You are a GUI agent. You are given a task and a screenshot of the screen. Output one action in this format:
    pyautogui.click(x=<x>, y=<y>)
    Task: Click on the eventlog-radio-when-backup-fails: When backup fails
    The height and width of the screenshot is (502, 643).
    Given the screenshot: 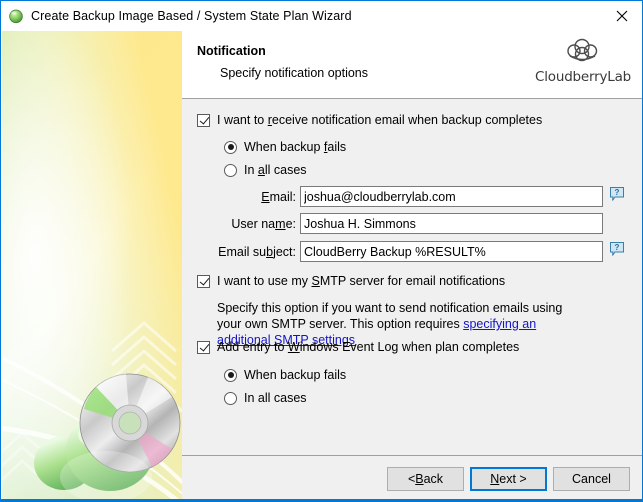 What is the action you would take?
    pyautogui.click(x=285, y=375)
    